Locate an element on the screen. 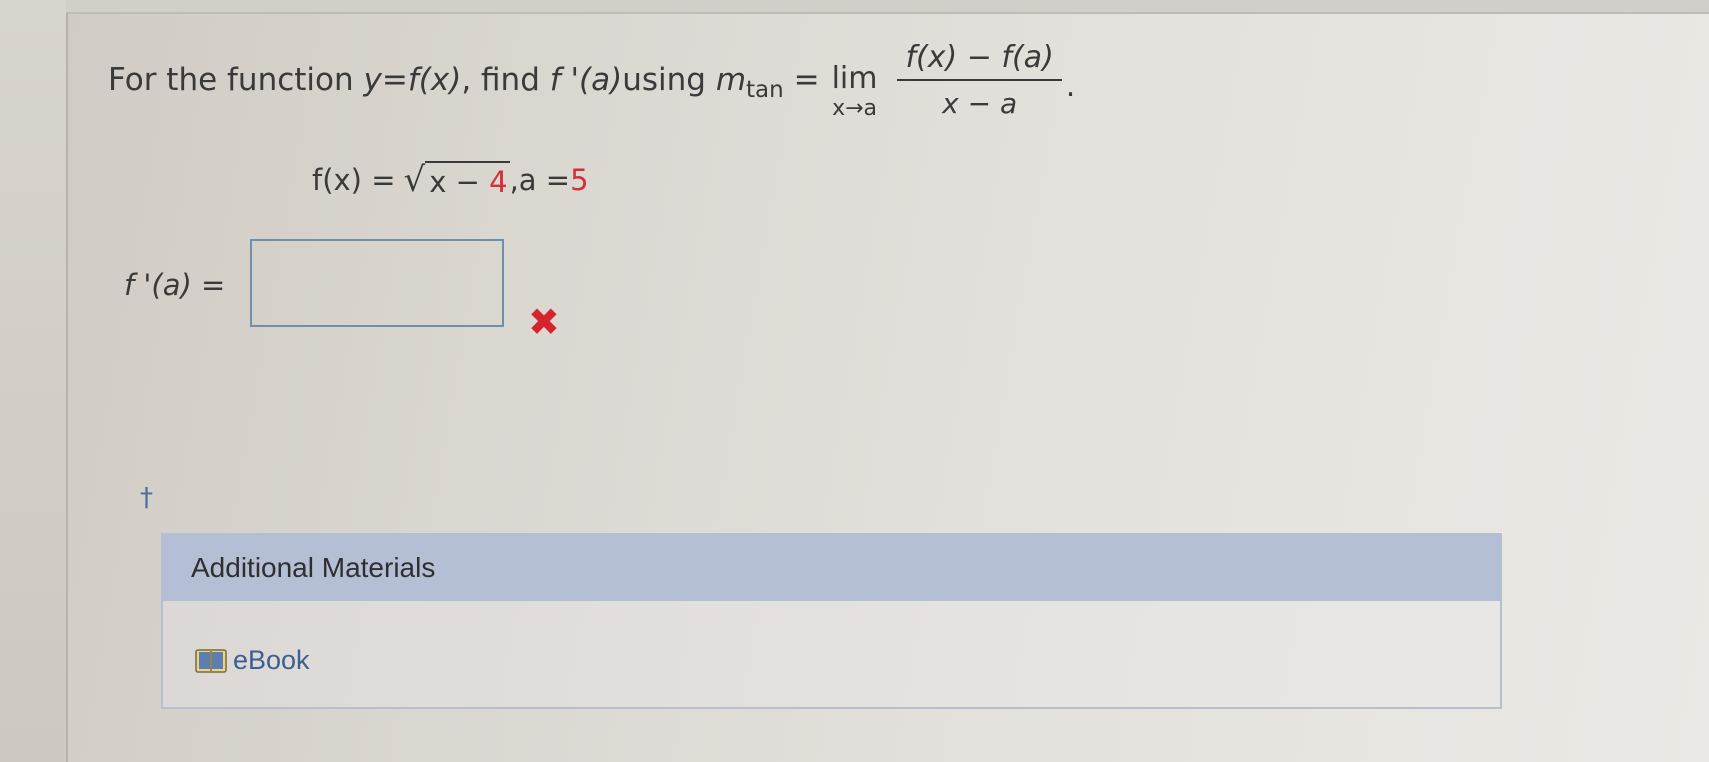  radicand-number: 4 is located at coordinates (498, 182).